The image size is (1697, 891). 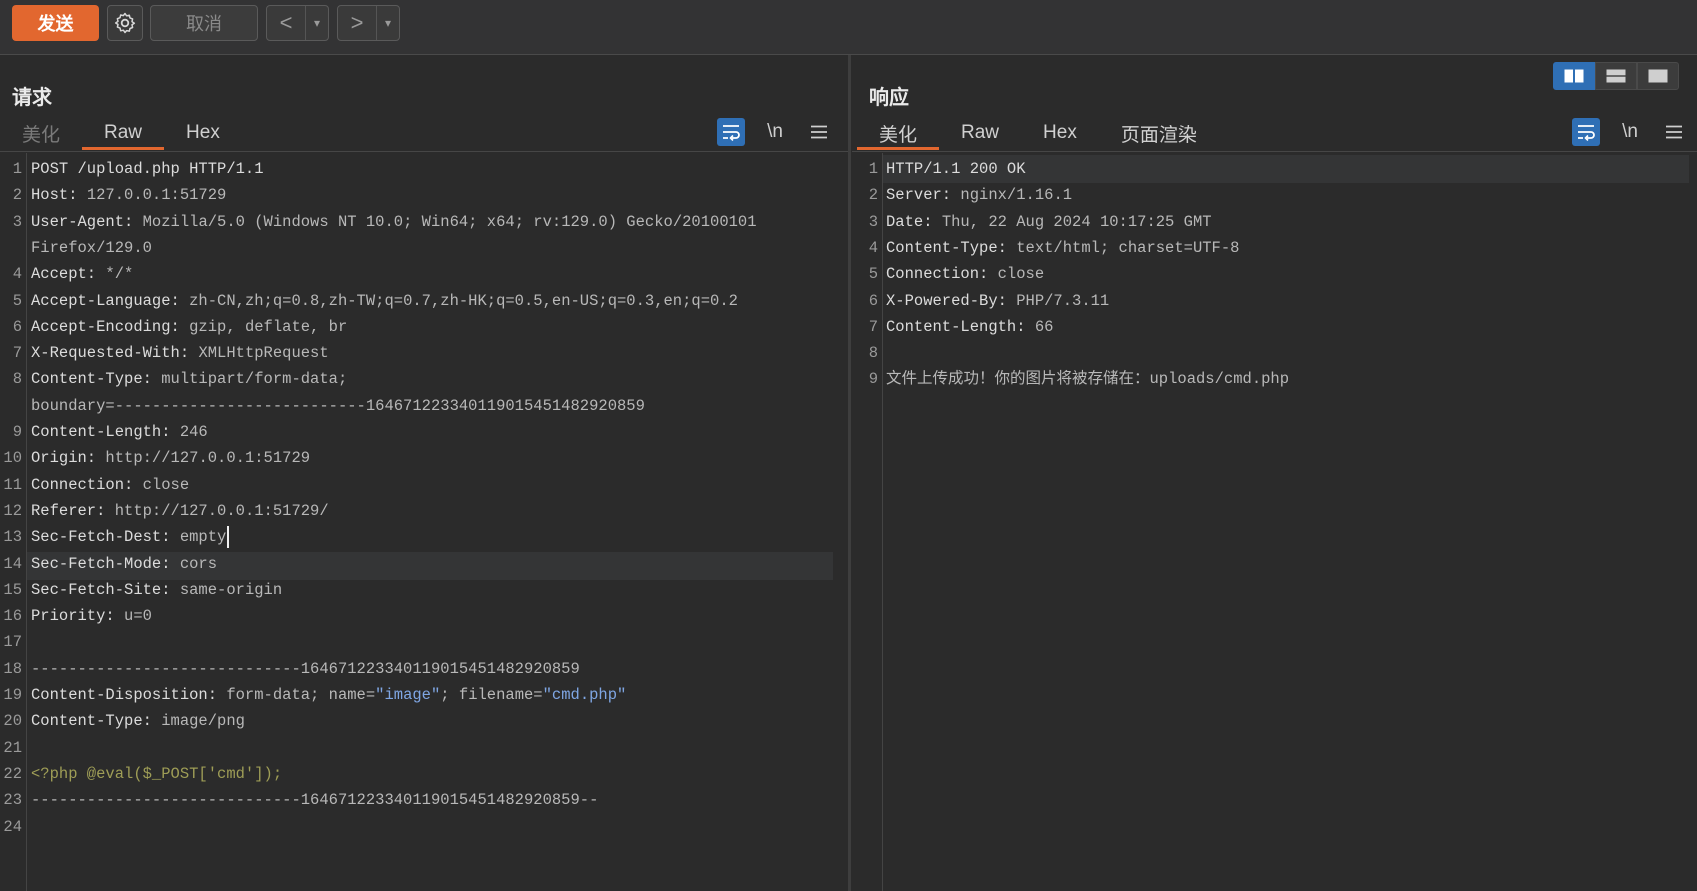 What do you see at coordinates (296, 695) in the screenshot?
I see `header-value: form-data; name=` at bounding box center [296, 695].